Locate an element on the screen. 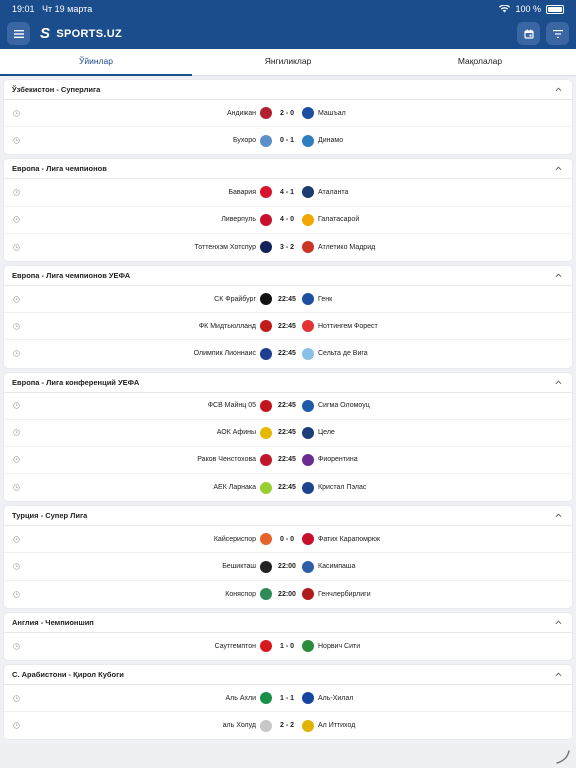  match-row: Кайсериспор 0 - 0 Фатих Карагюмрюк is located at coordinates (288, 540).